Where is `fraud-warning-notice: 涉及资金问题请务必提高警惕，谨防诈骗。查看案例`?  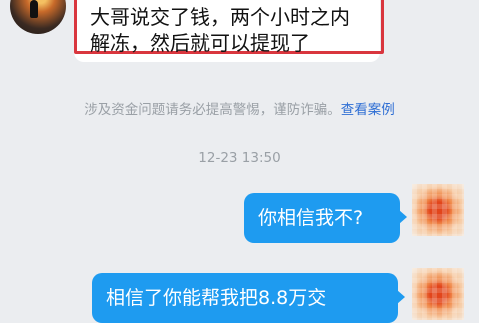
fraud-warning-notice: 涉及资金问题请务必提高警惕，谨防诈骗。查看案例 is located at coordinates (239, 108).